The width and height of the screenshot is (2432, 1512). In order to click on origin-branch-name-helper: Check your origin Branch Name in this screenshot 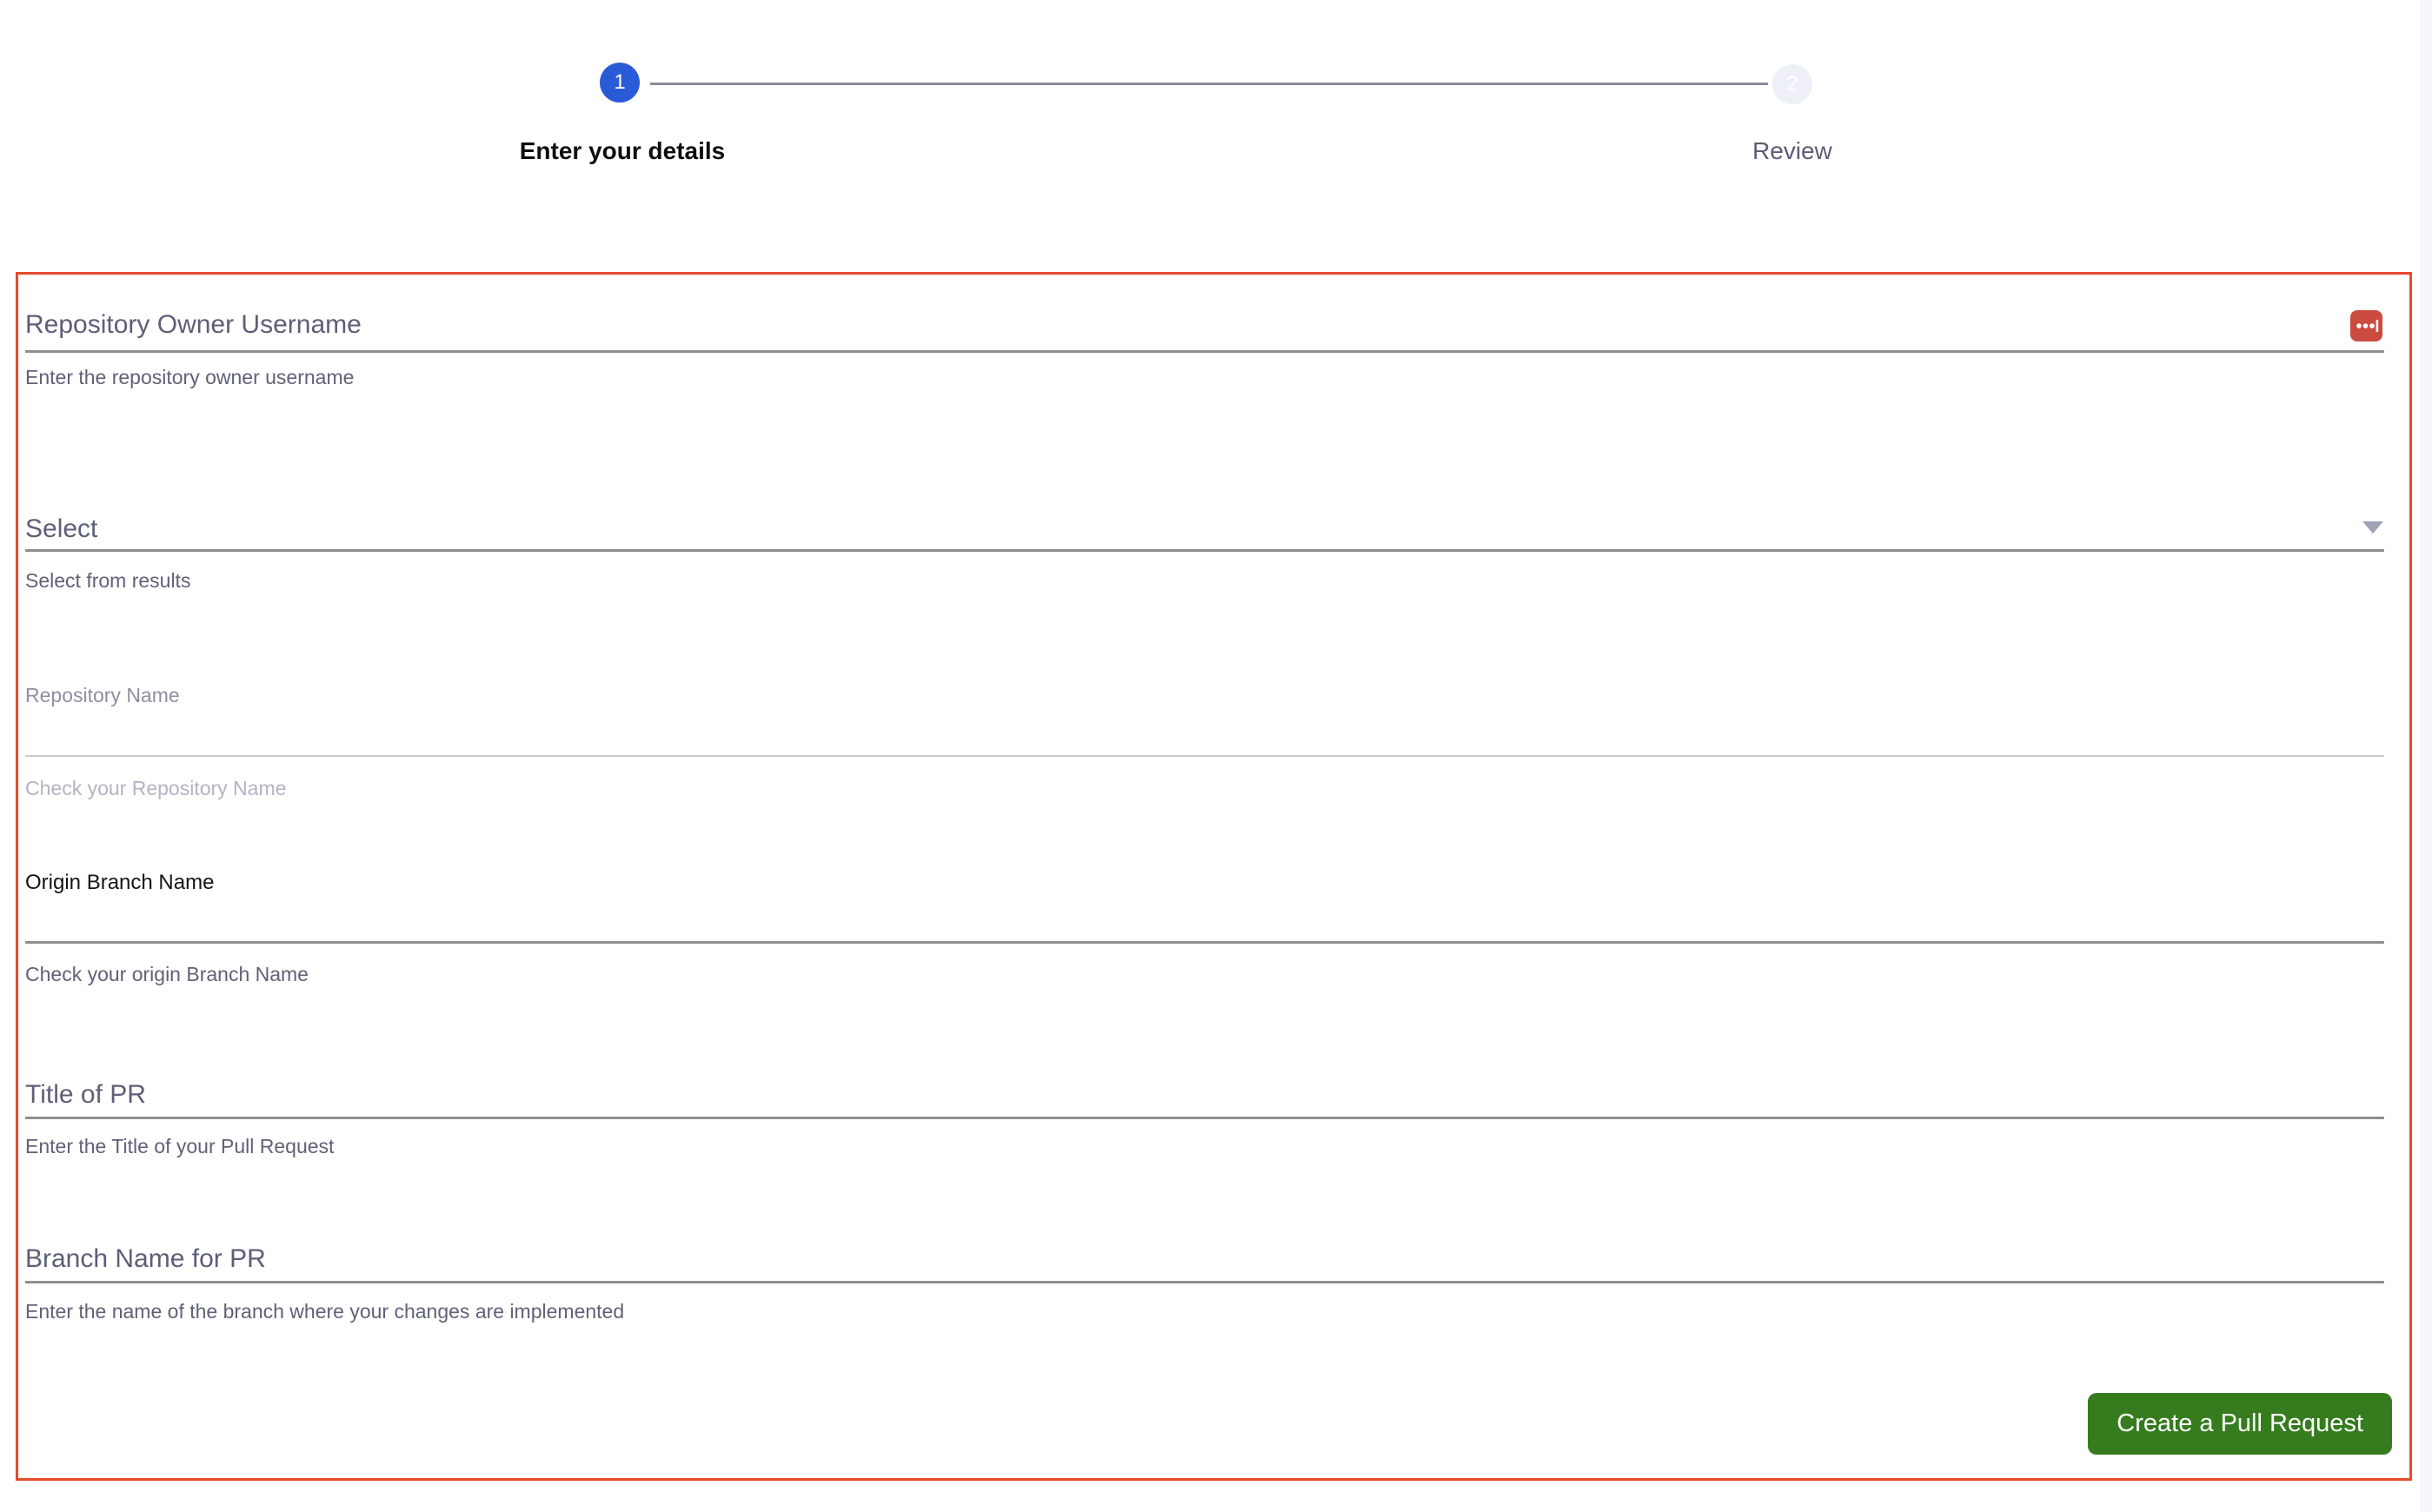, I will do `click(167, 974)`.